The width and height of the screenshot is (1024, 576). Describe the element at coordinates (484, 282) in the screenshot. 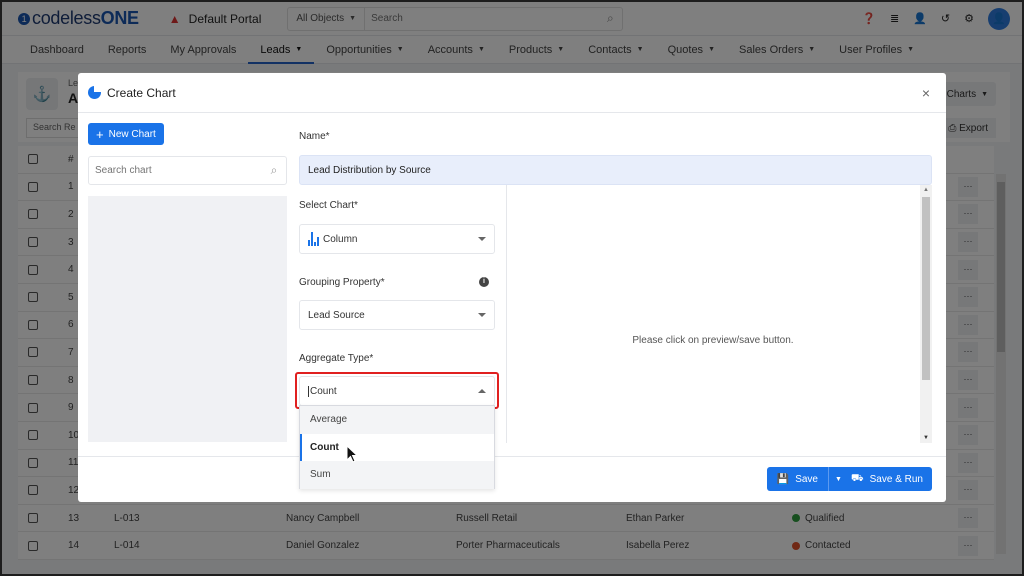

I see `info-icon: i` at that location.